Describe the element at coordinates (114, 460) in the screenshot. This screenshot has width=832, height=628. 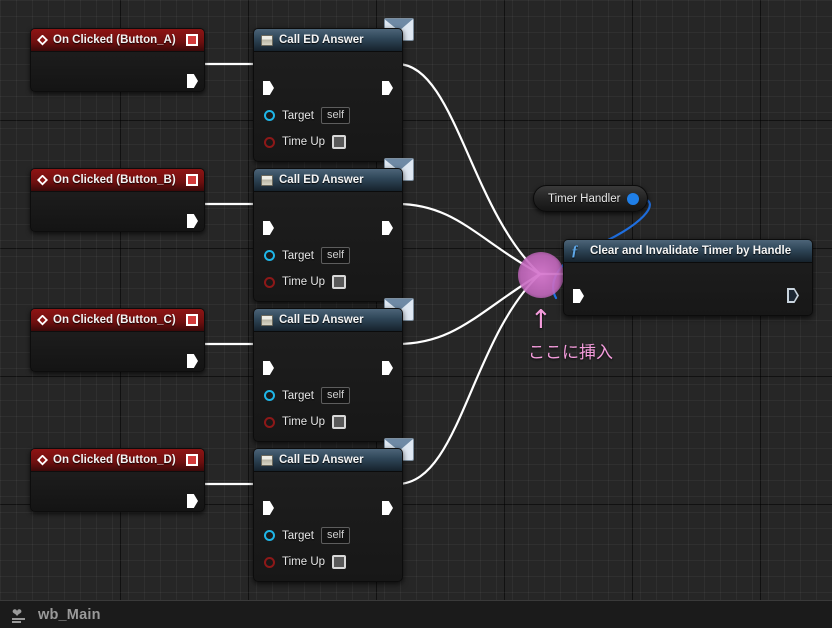
I see `event-node-title: On Clicked (Button_D)` at that location.